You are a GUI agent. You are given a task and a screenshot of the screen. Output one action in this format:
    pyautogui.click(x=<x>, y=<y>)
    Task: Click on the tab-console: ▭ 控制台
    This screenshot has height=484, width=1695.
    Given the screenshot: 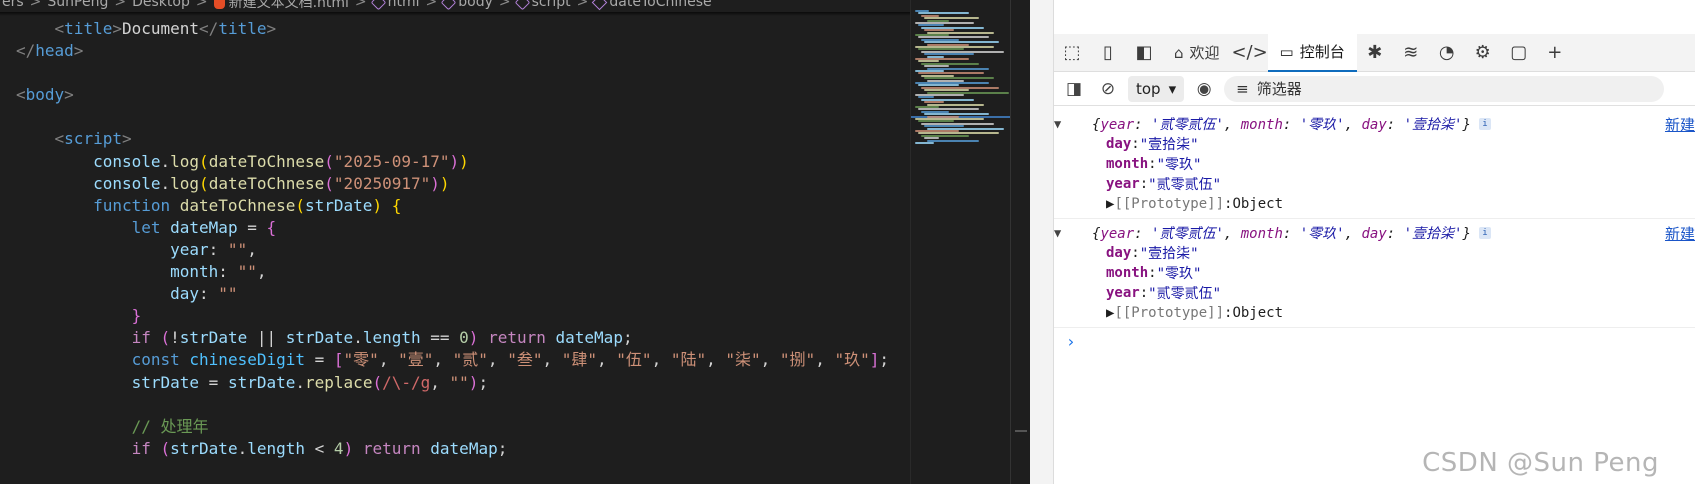 What is the action you would take?
    pyautogui.click(x=1312, y=52)
    